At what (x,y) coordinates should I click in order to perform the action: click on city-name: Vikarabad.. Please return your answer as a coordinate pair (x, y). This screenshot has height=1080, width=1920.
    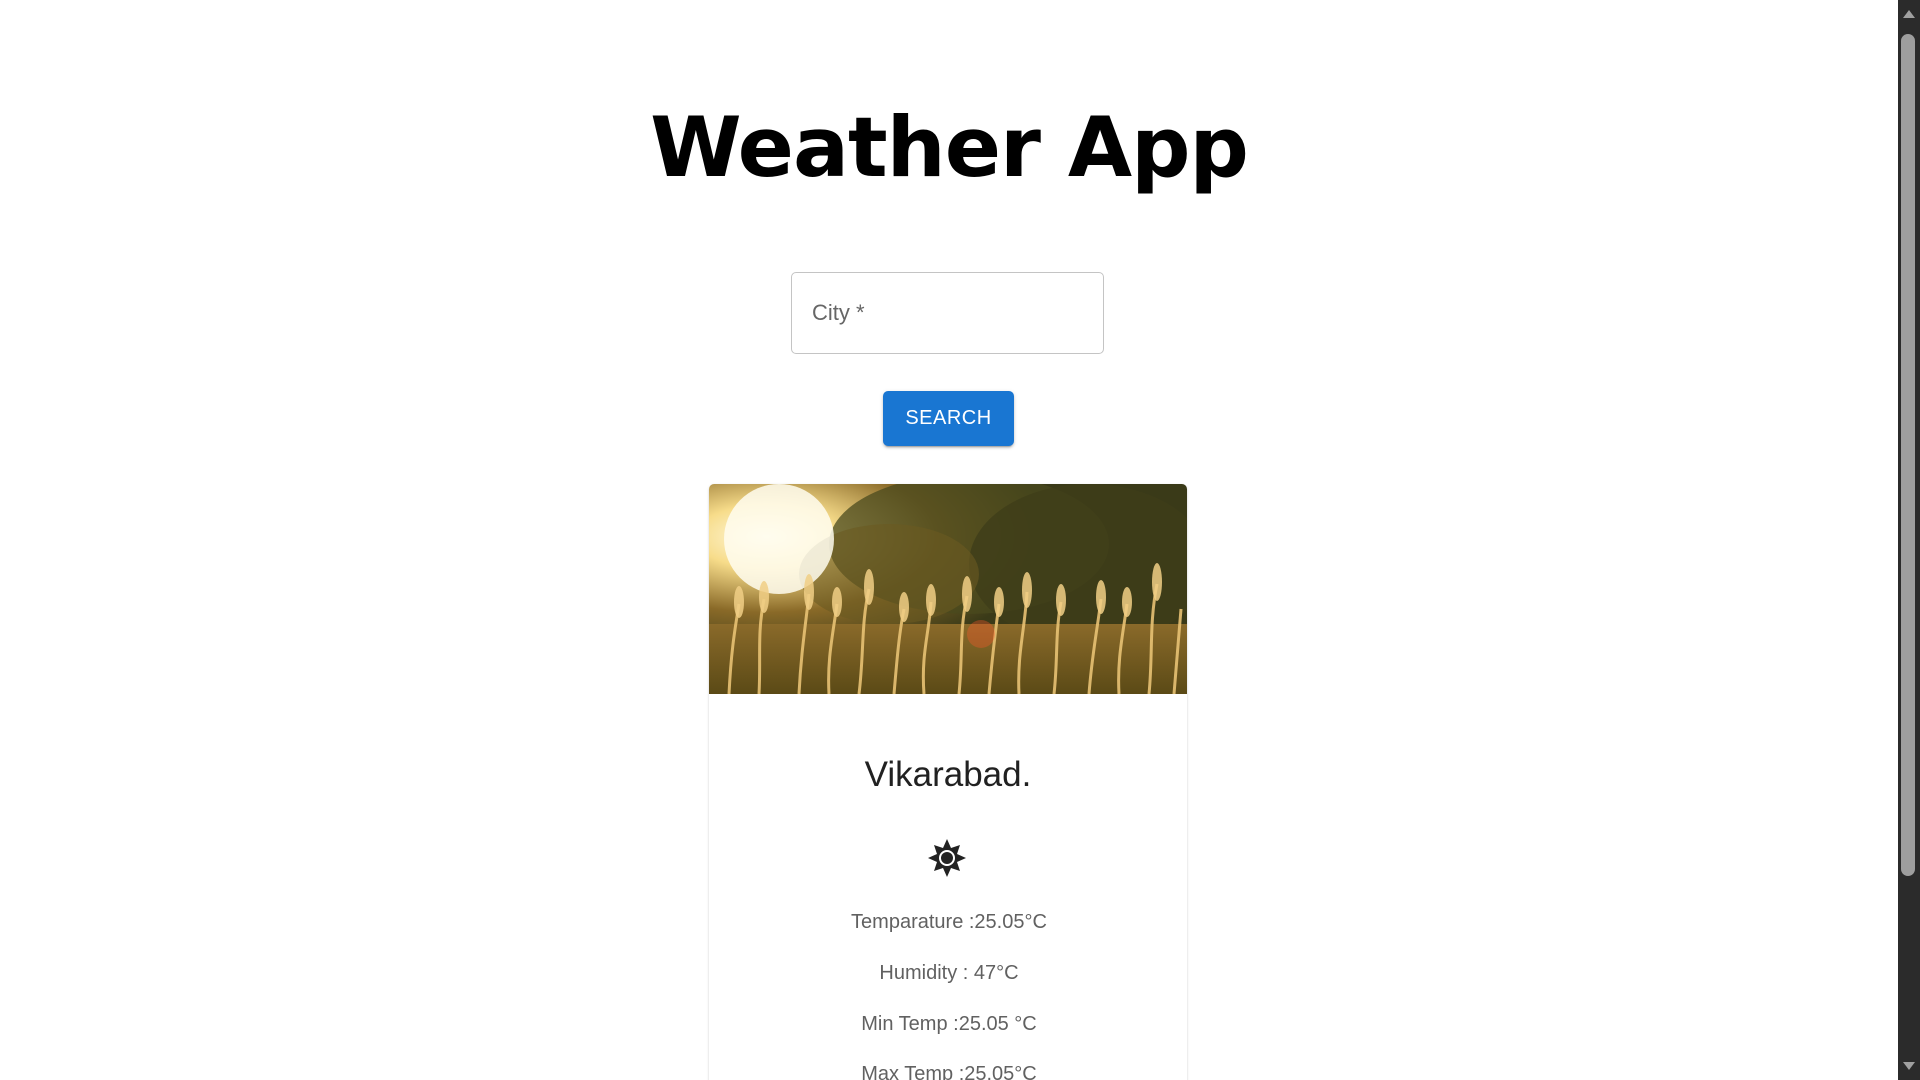
    Looking at the image, I should click on (948, 774).